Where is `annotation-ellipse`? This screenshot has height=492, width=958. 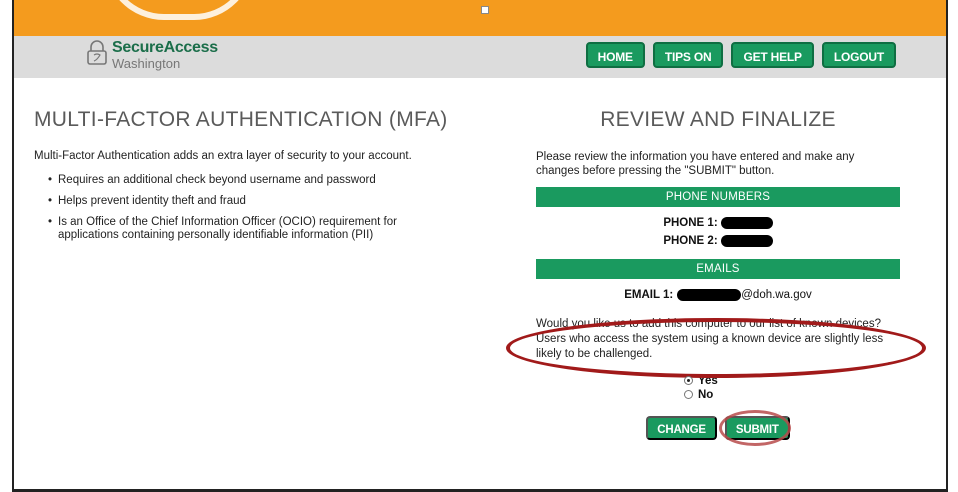 annotation-ellipse is located at coordinates (716, 348).